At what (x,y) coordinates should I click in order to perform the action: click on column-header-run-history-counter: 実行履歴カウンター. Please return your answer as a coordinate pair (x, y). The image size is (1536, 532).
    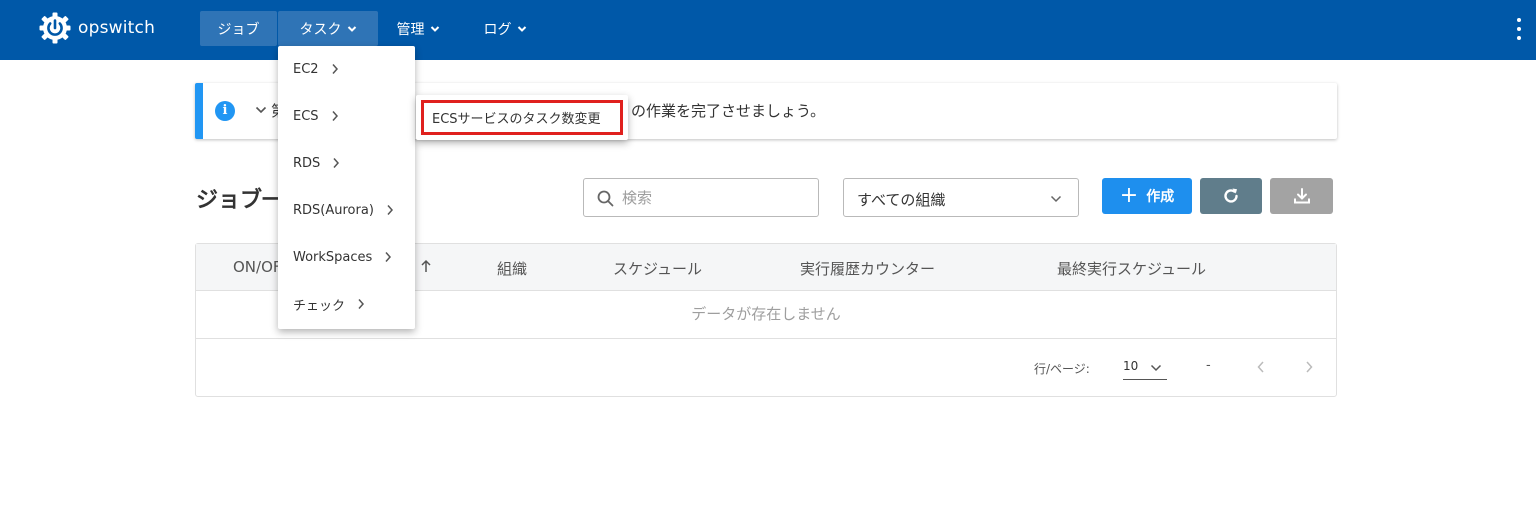
    Looking at the image, I should click on (867, 268).